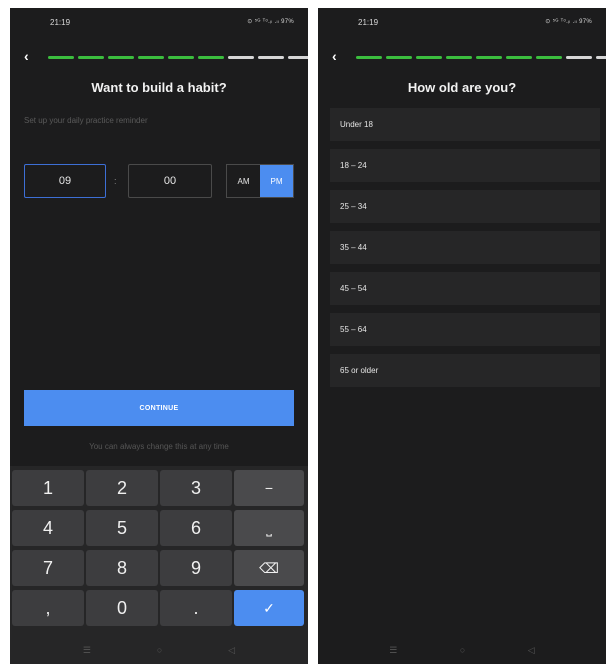 This screenshot has height=668, width=606. Describe the element at coordinates (196, 568) in the screenshot. I see `key-9: 9` at that location.